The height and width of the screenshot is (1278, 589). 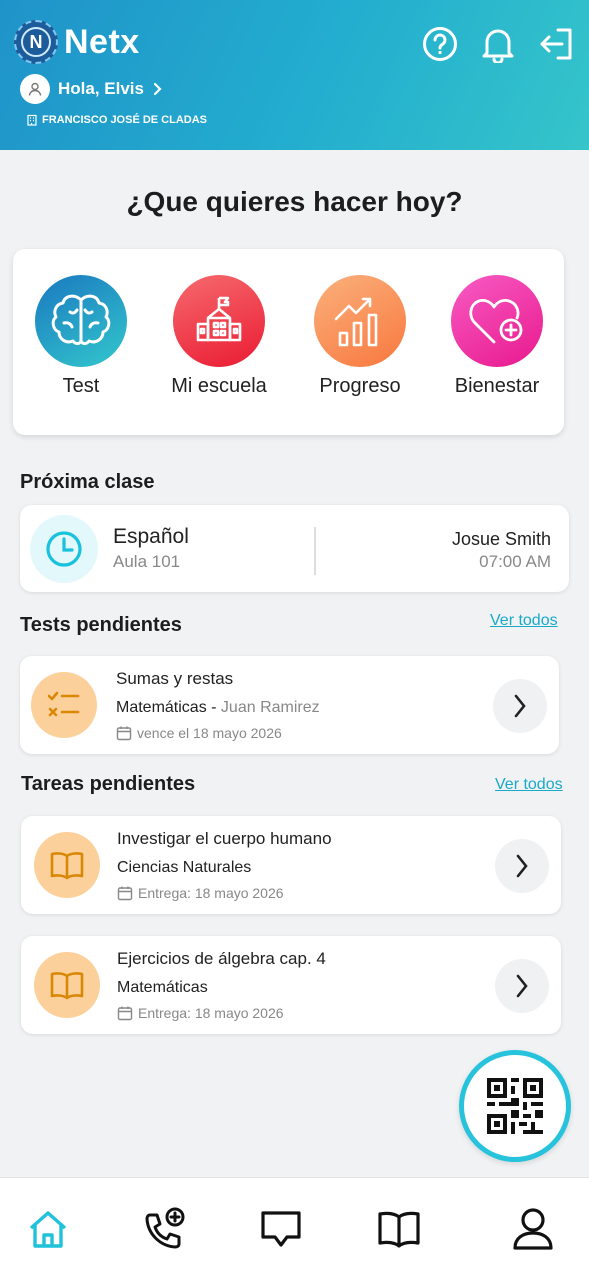 What do you see at coordinates (101, 88) in the screenshot?
I see `greeting-text: Hola, Elvis` at bounding box center [101, 88].